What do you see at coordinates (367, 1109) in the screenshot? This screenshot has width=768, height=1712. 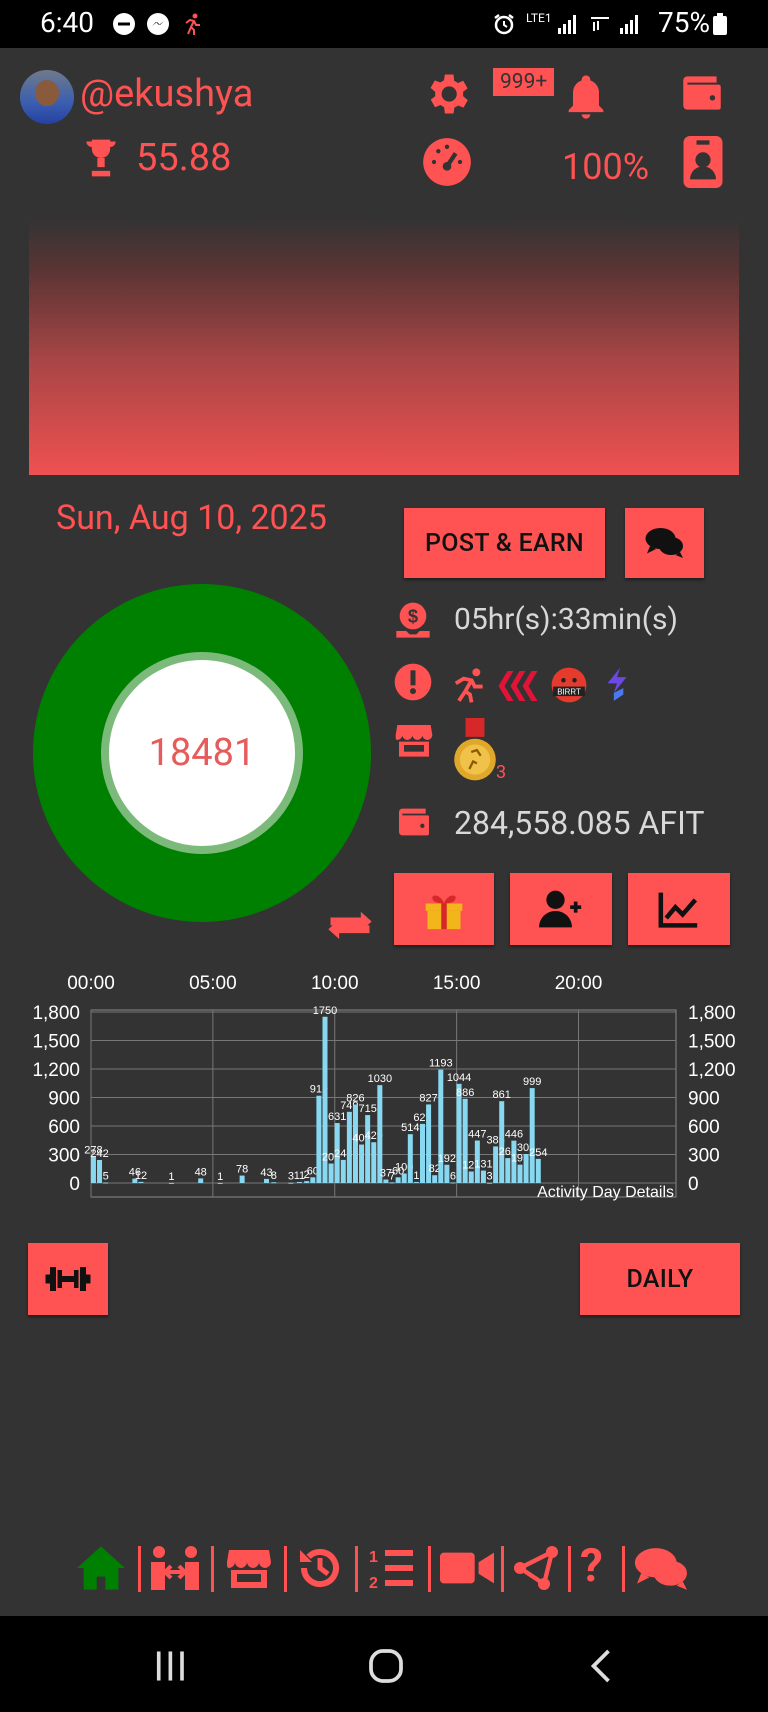 I see `bar-value-label: 715` at bounding box center [367, 1109].